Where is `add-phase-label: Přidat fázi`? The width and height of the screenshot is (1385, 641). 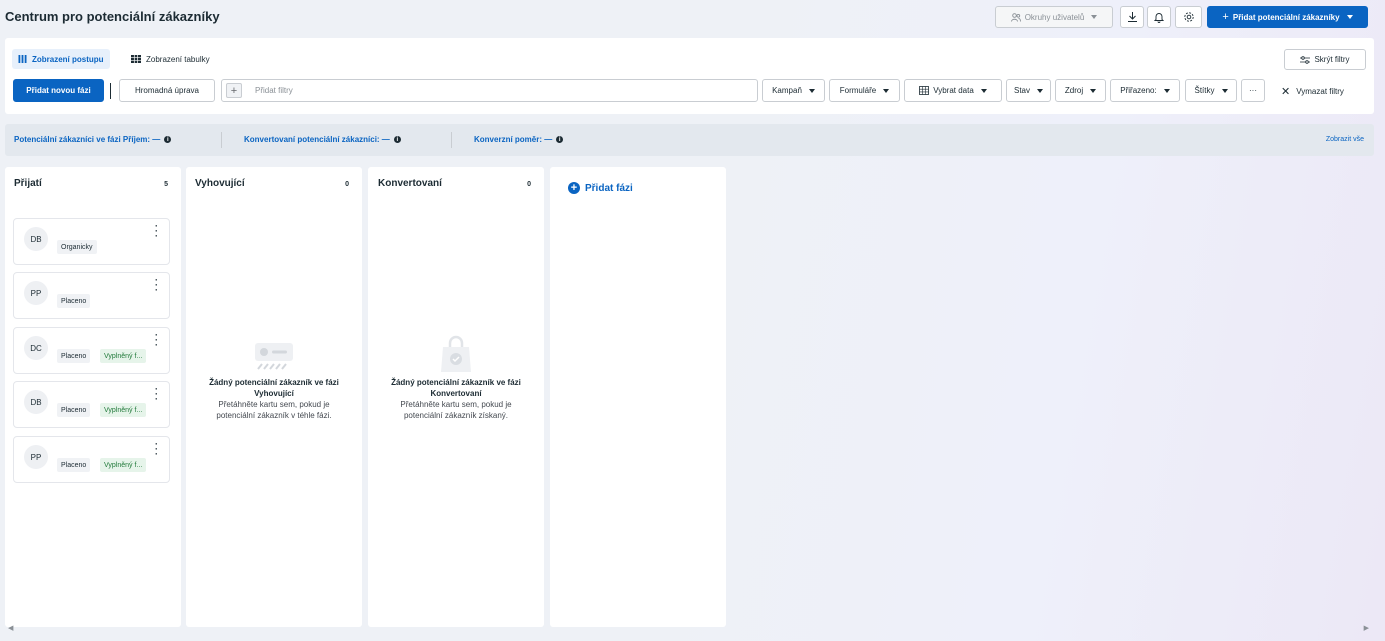 add-phase-label: Přidat fázi is located at coordinates (609, 188).